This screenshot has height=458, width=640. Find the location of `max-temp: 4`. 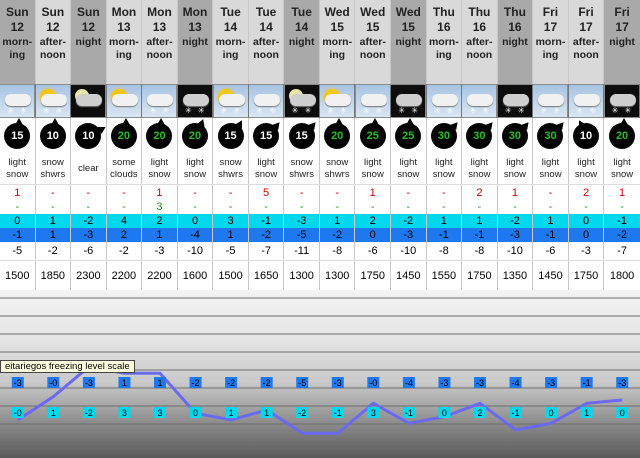

max-temp: 4 is located at coordinates (124, 221).